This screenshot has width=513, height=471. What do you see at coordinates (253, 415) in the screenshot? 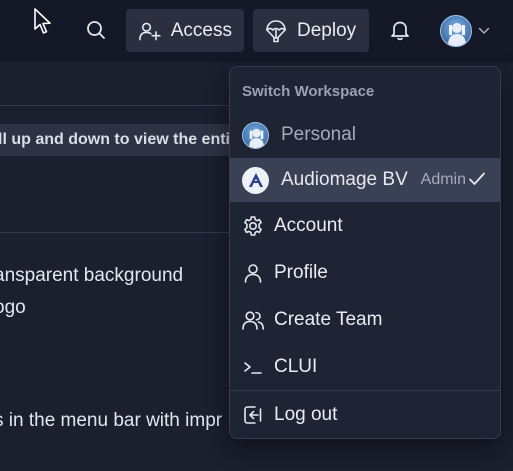
I see `logout-icon` at bounding box center [253, 415].